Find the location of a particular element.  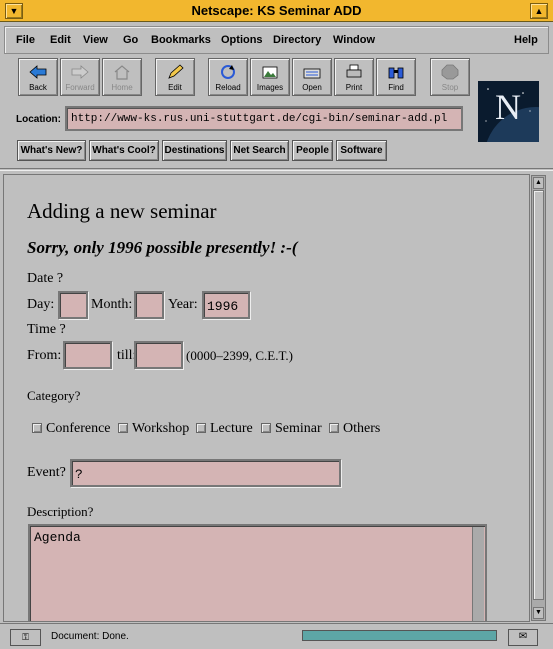

menu-directory: Directory is located at coordinates (297, 40).